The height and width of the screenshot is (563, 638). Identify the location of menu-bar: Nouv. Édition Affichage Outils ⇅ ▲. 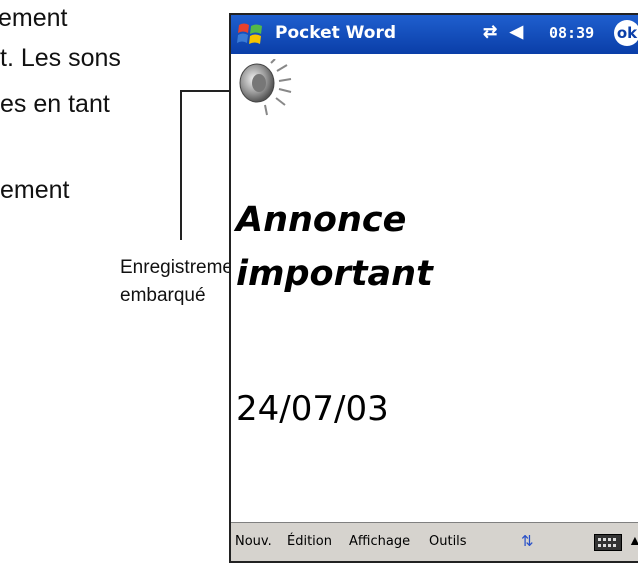
(434, 541).